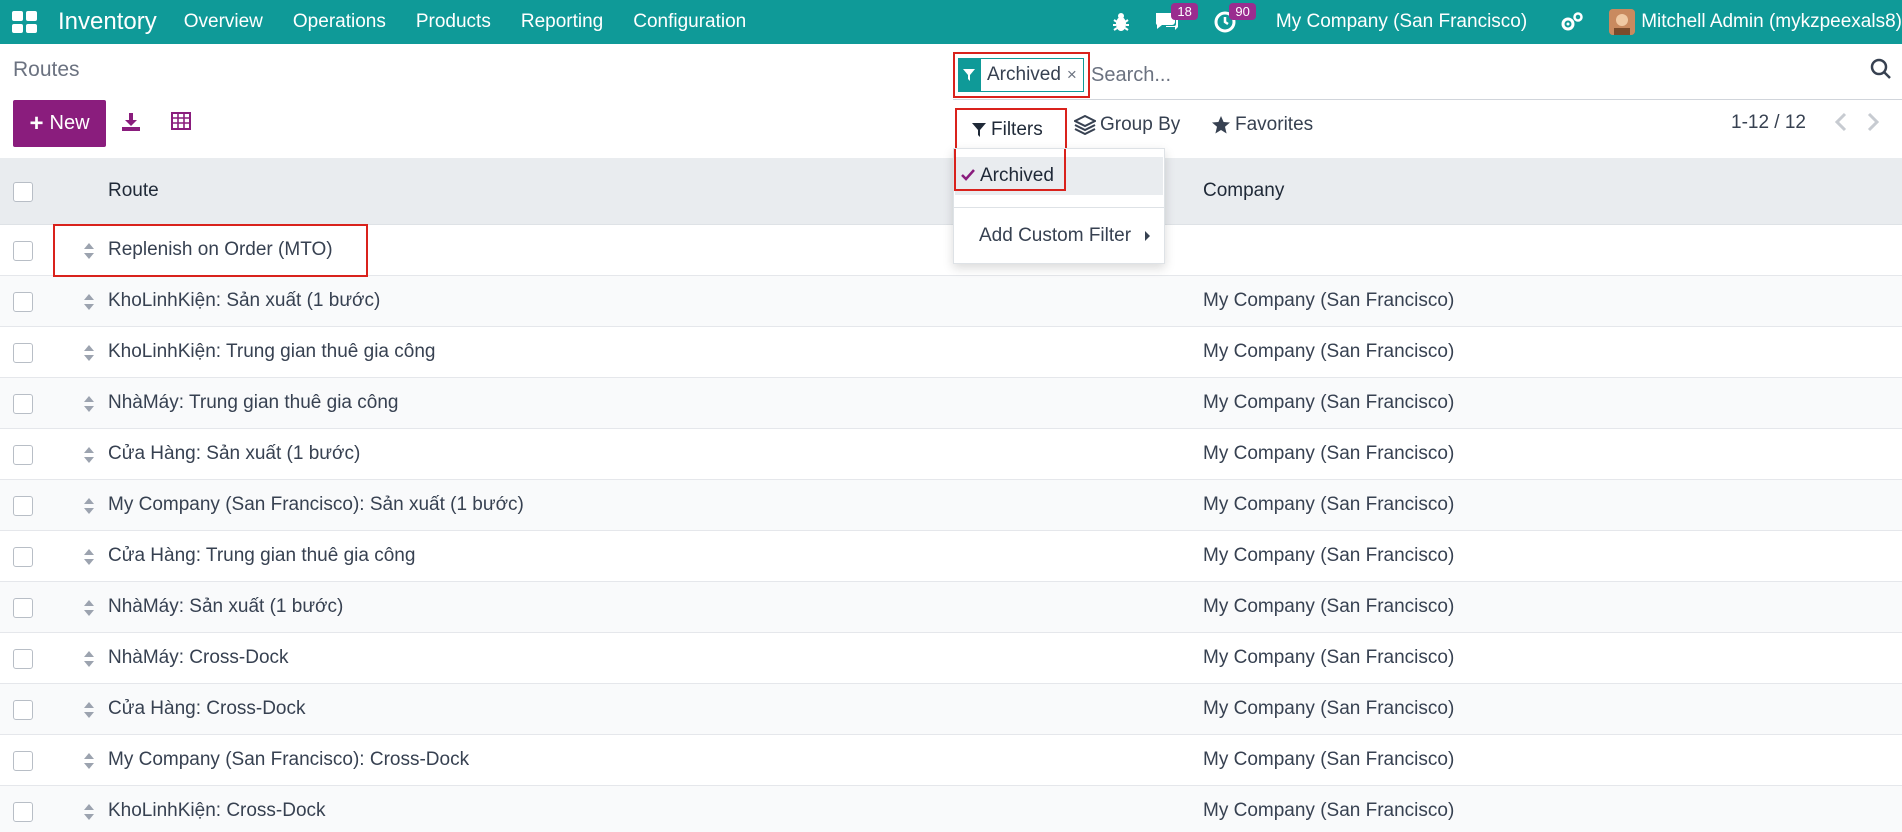 This screenshot has width=1902, height=832. I want to click on menu-configuration: Configuration, so click(689, 22).